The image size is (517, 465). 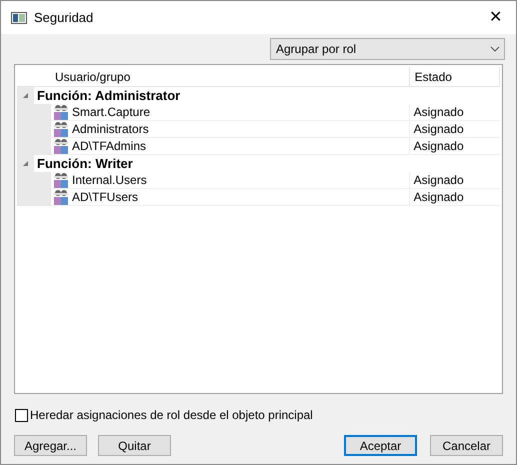 What do you see at coordinates (171, 415) in the screenshot?
I see `checkbox-label: Heredar asignaciones de rol desde el objeto principal` at bounding box center [171, 415].